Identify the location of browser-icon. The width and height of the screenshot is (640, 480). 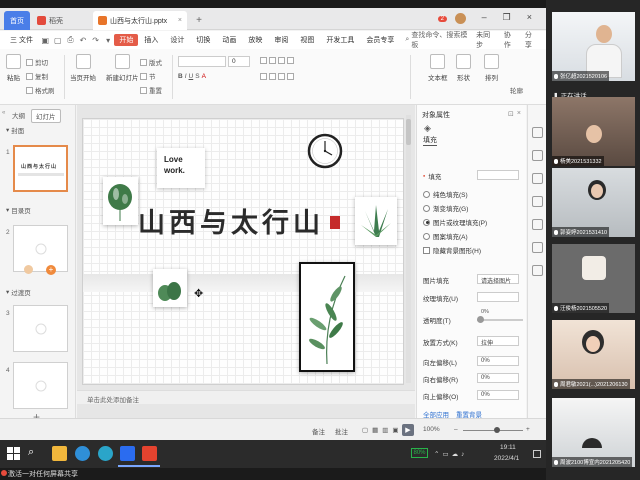
(105, 453).